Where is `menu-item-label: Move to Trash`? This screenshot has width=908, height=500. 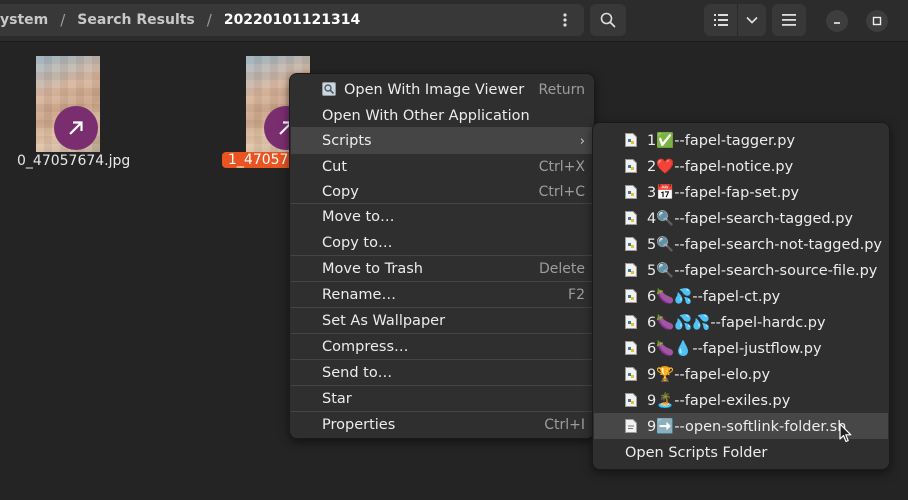 menu-item-label: Move to Trash is located at coordinates (372, 269).